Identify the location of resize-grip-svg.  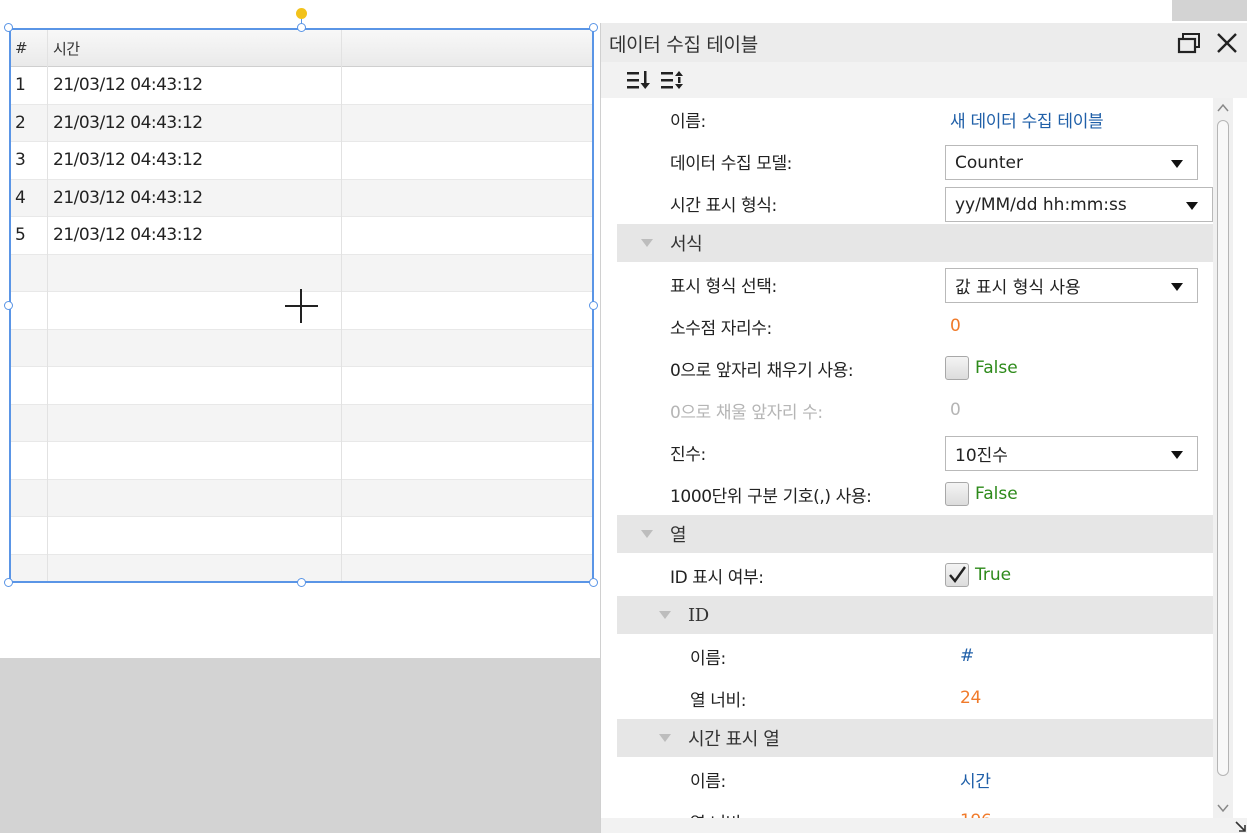
(1240, 826).